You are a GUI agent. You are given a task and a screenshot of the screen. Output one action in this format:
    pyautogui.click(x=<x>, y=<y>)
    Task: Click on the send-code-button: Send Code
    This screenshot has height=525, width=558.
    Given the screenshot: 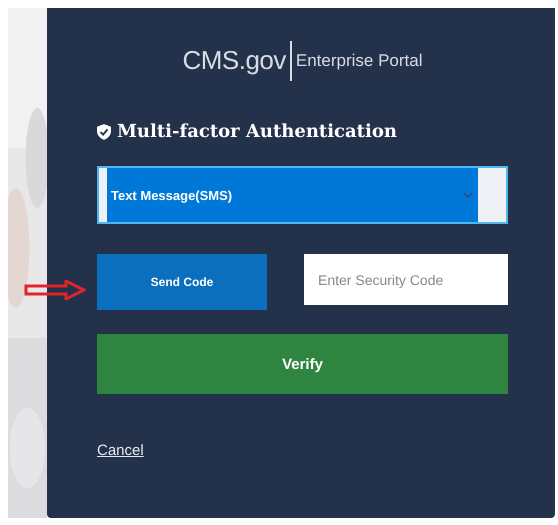 What is the action you would take?
    pyautogui.click(x=182, y=282)
    